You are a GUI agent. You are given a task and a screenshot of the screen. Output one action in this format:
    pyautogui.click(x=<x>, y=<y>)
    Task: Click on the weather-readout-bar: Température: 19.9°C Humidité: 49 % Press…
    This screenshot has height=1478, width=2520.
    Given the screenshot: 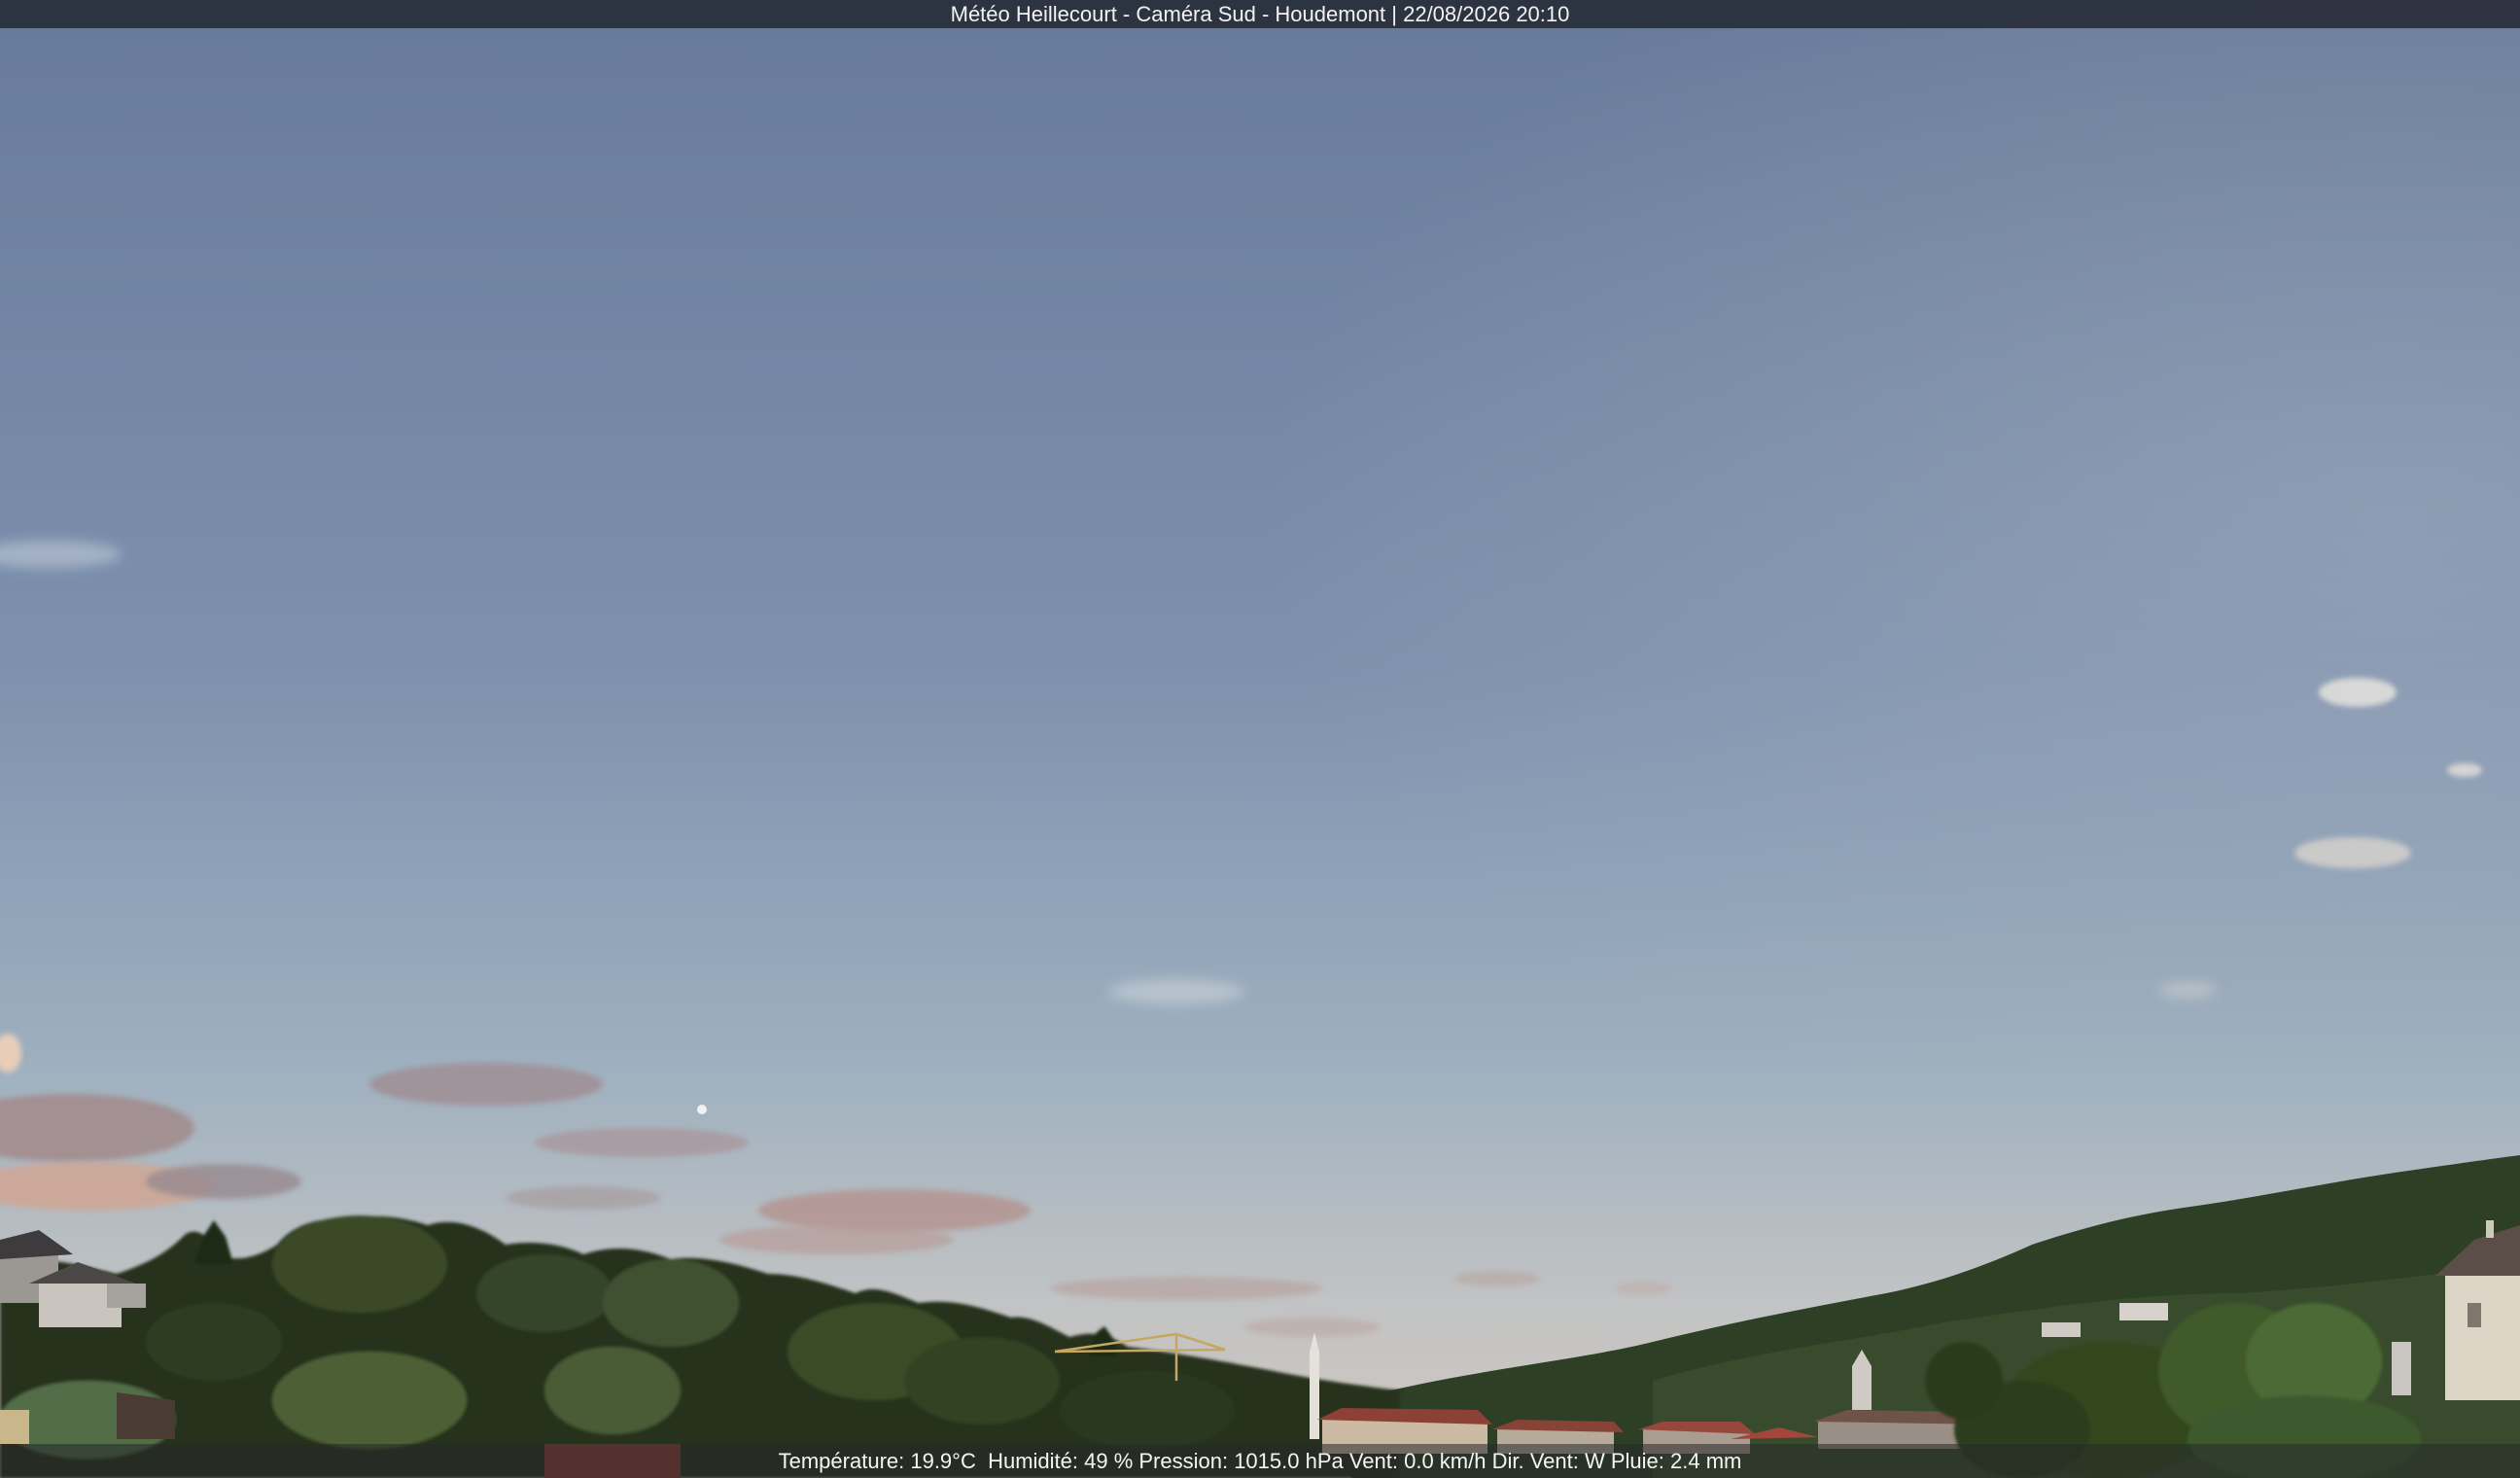 What is the action you would take?
    pyautogui.click(x=1260, y=1461)
    